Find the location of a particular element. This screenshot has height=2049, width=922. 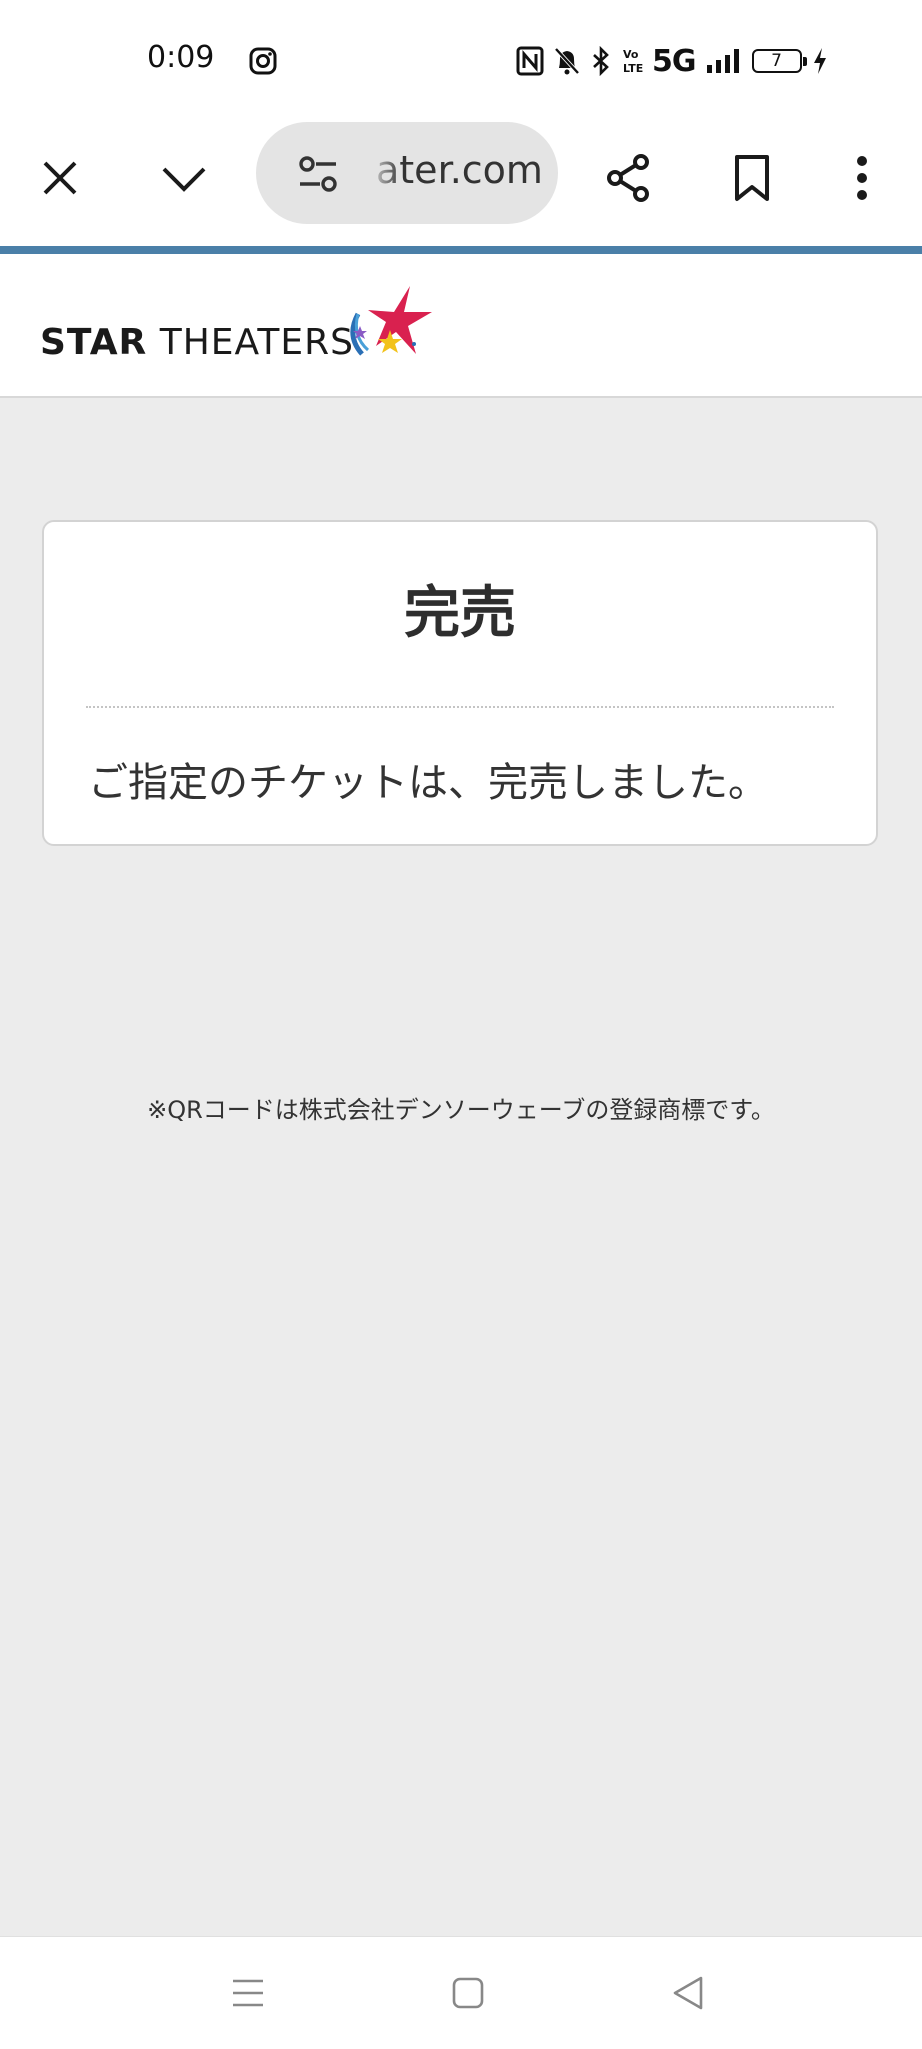

bookmark-button is located at coordinates (752, 178).